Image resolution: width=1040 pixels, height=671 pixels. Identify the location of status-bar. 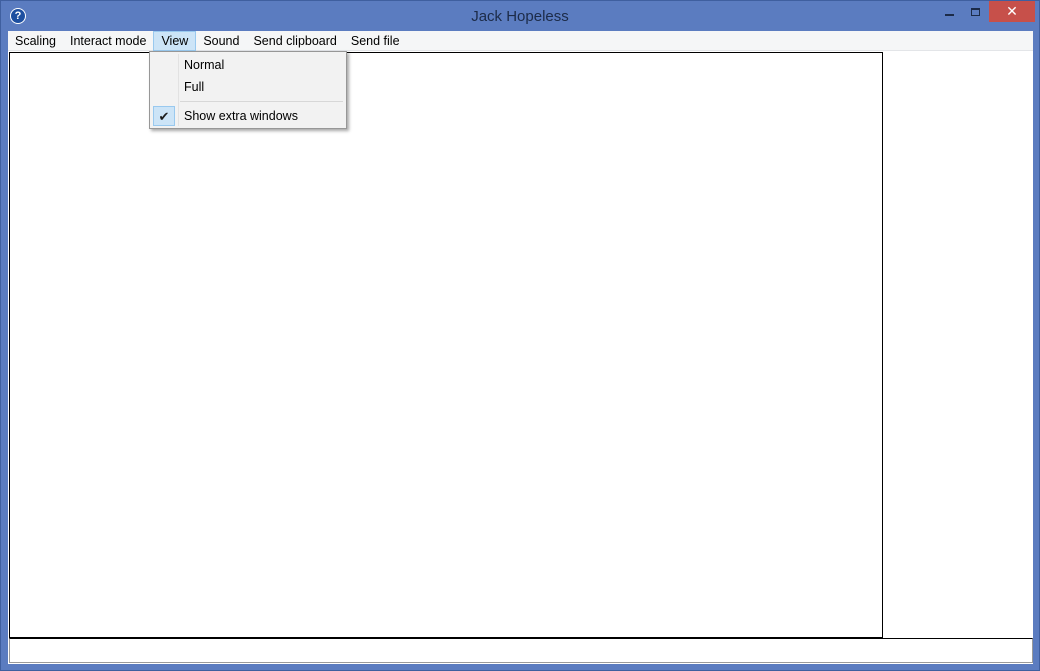
(521, 650).